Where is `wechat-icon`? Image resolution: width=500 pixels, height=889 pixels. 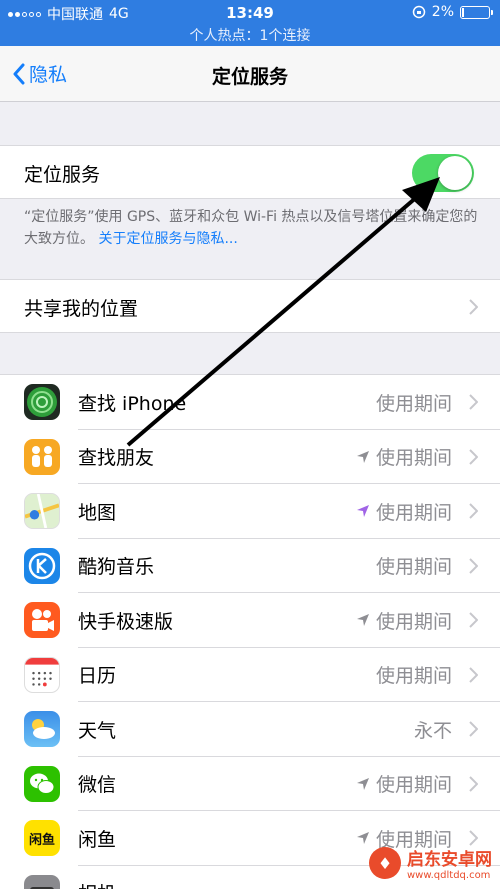
wechat-icon is located at coordinates (42, 783).